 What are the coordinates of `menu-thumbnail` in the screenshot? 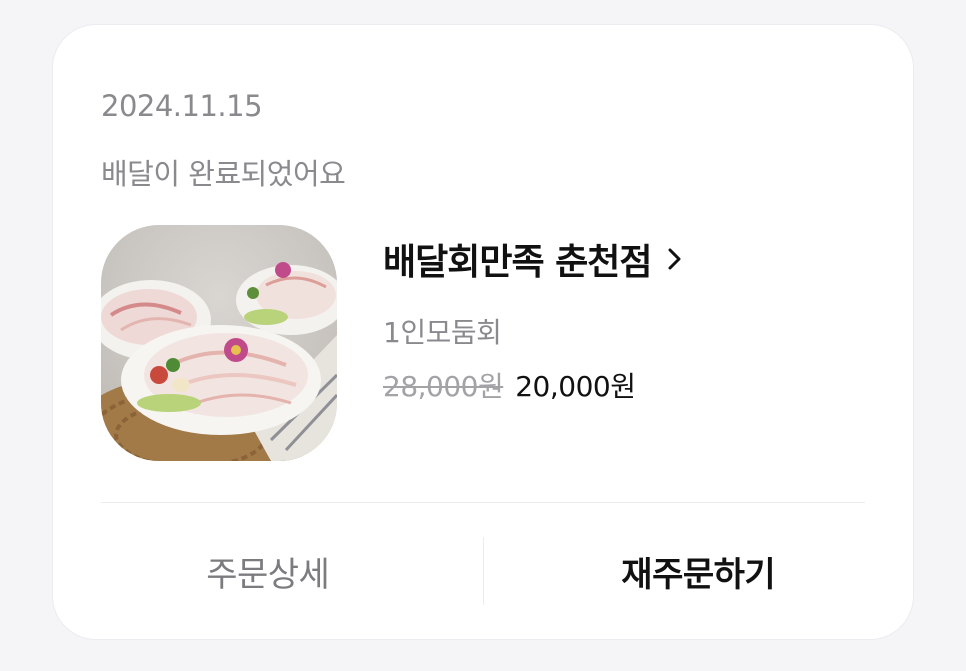 It's located at (219, 343).